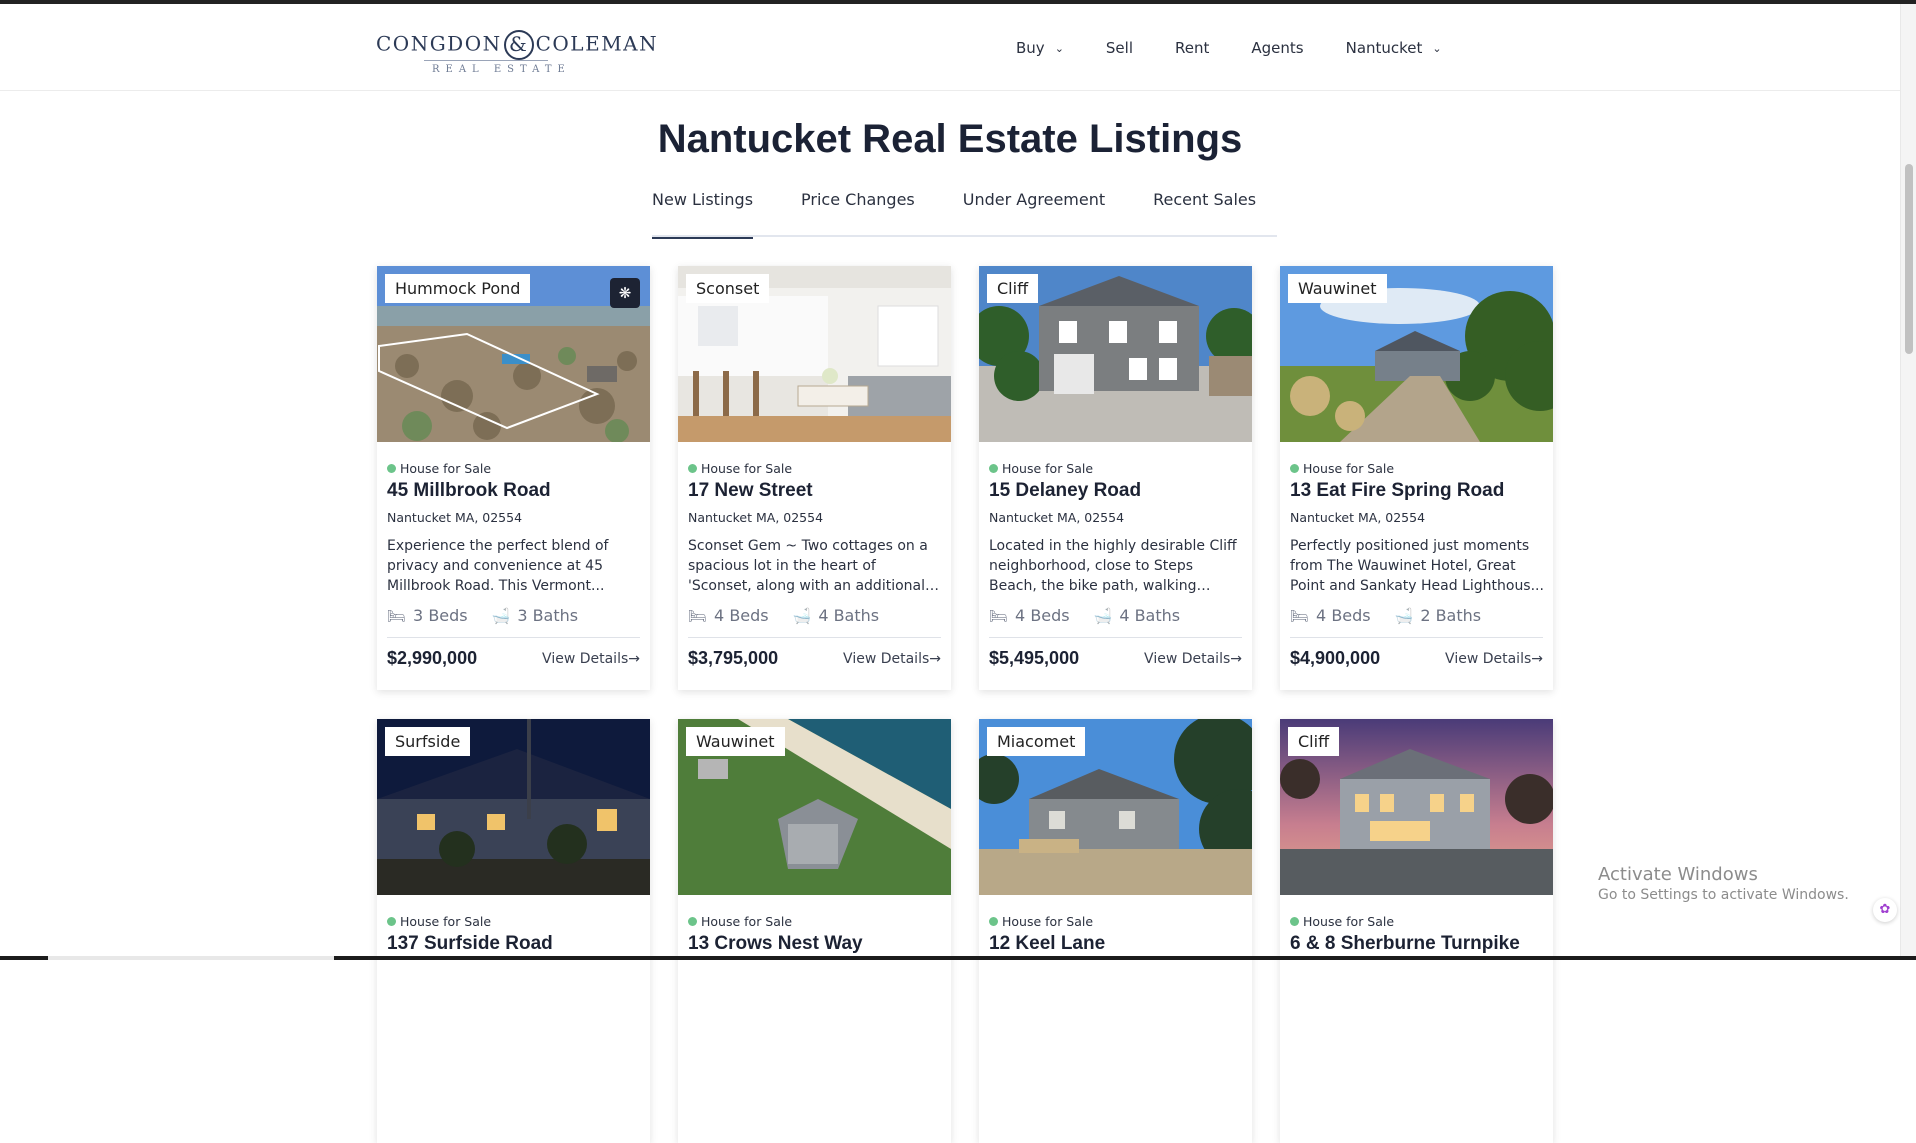  I want to click on listing-address: 13 Eat Fire Spring Road, so click(1397, 491).